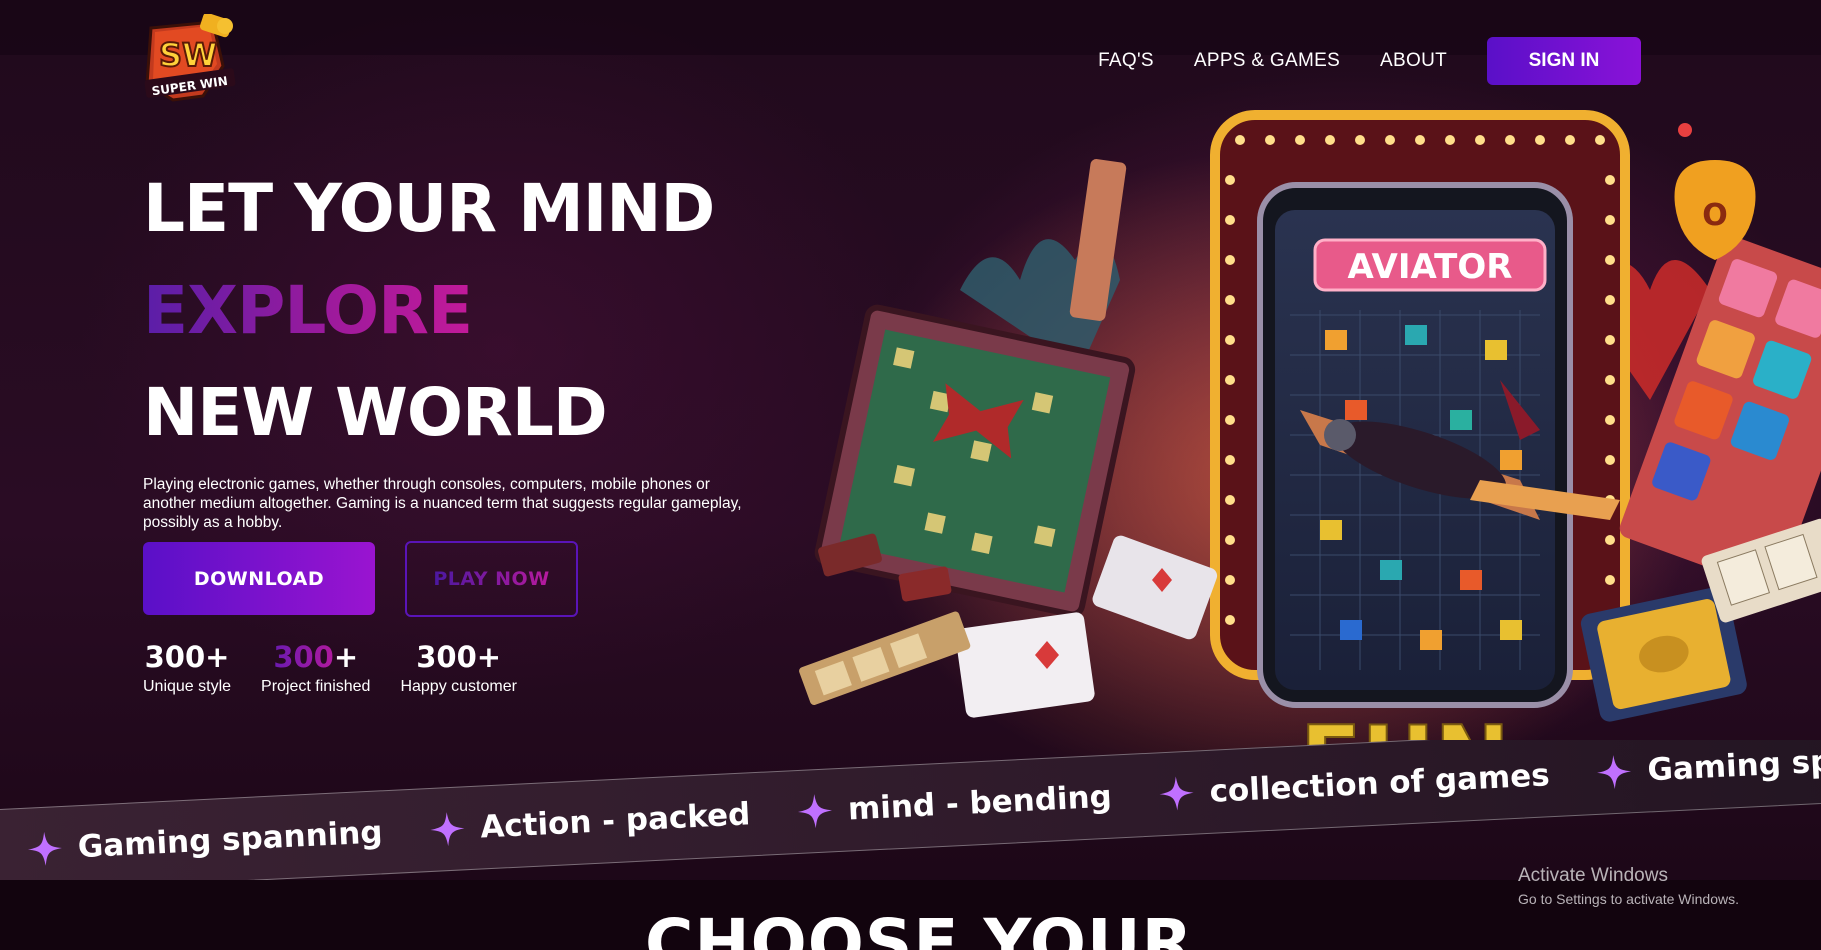 This screenshot has height=950, width=1821. I want to click on marquee-text: Action - packed, so click(615, 821).